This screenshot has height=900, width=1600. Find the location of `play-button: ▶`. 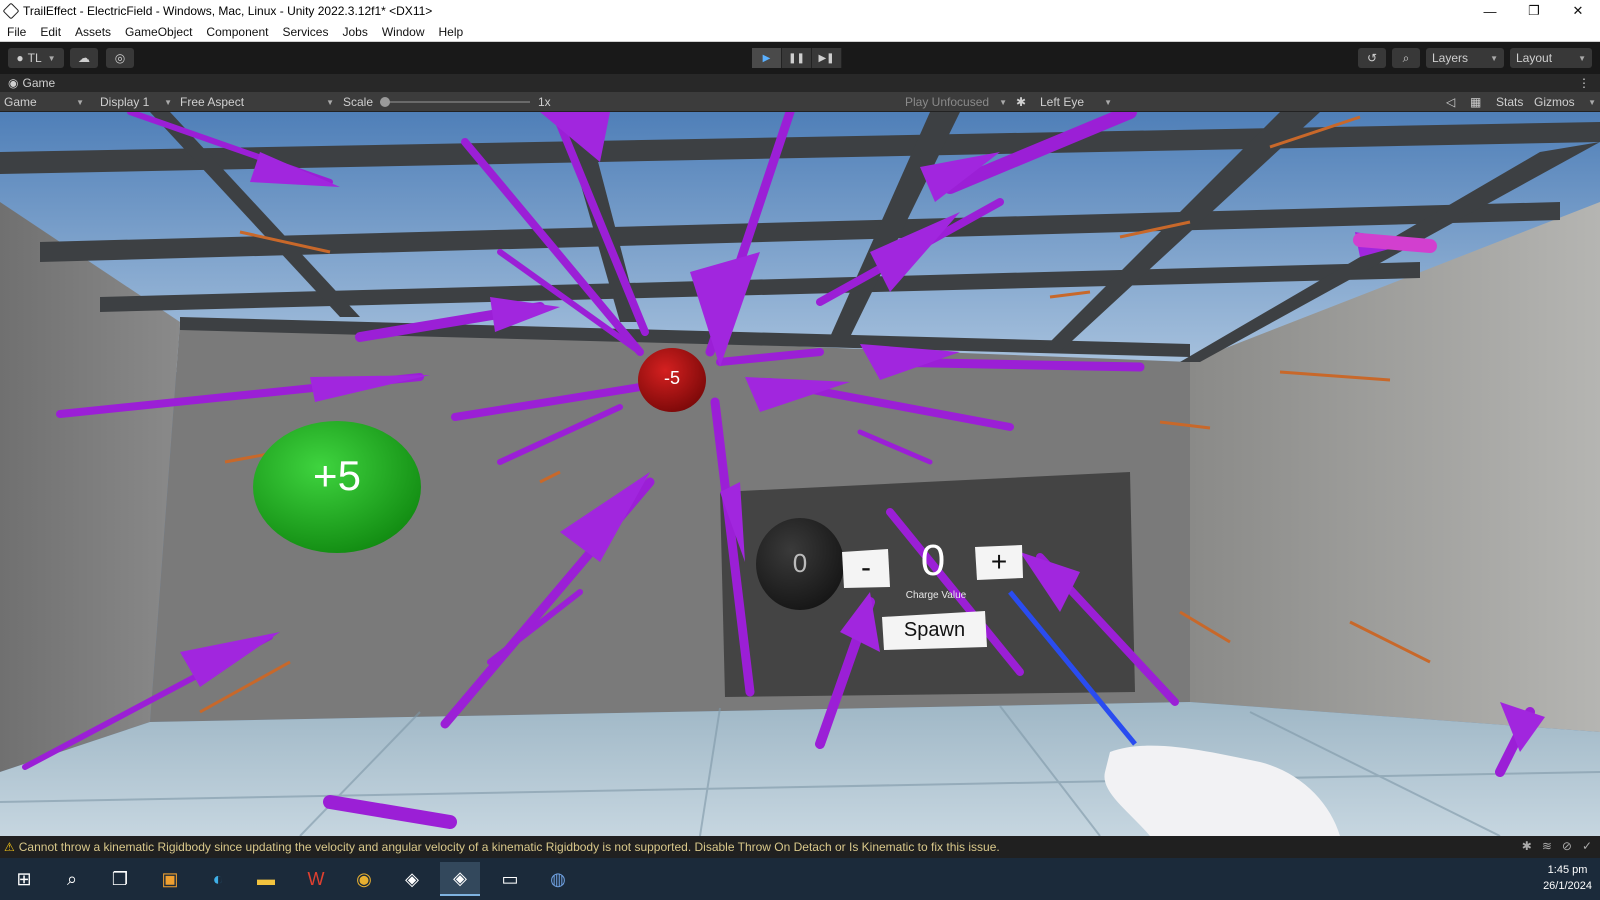

play-button: ▶ is located at coordinates (767, 58).